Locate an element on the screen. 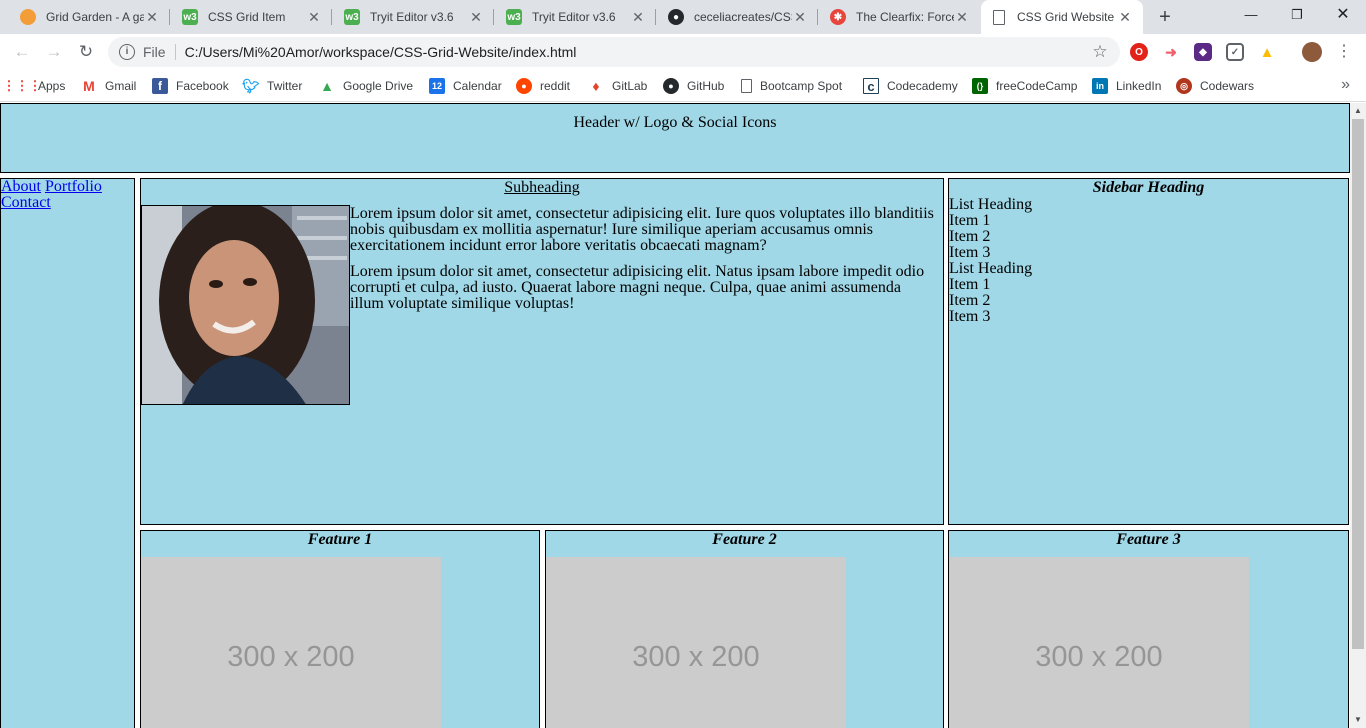 The image size is (1366, 728). bookmark-linkedin: in LinkedIn is located at coordinates (1126, 86).